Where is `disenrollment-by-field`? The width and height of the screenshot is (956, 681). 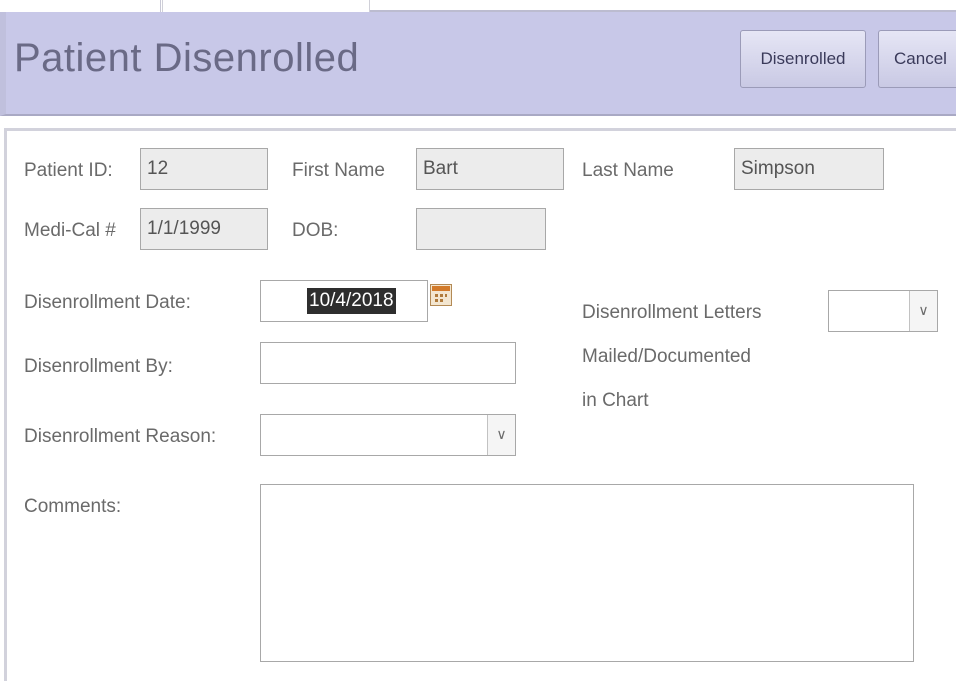
disenrollment-by-field is located at coordinates (388, 363).